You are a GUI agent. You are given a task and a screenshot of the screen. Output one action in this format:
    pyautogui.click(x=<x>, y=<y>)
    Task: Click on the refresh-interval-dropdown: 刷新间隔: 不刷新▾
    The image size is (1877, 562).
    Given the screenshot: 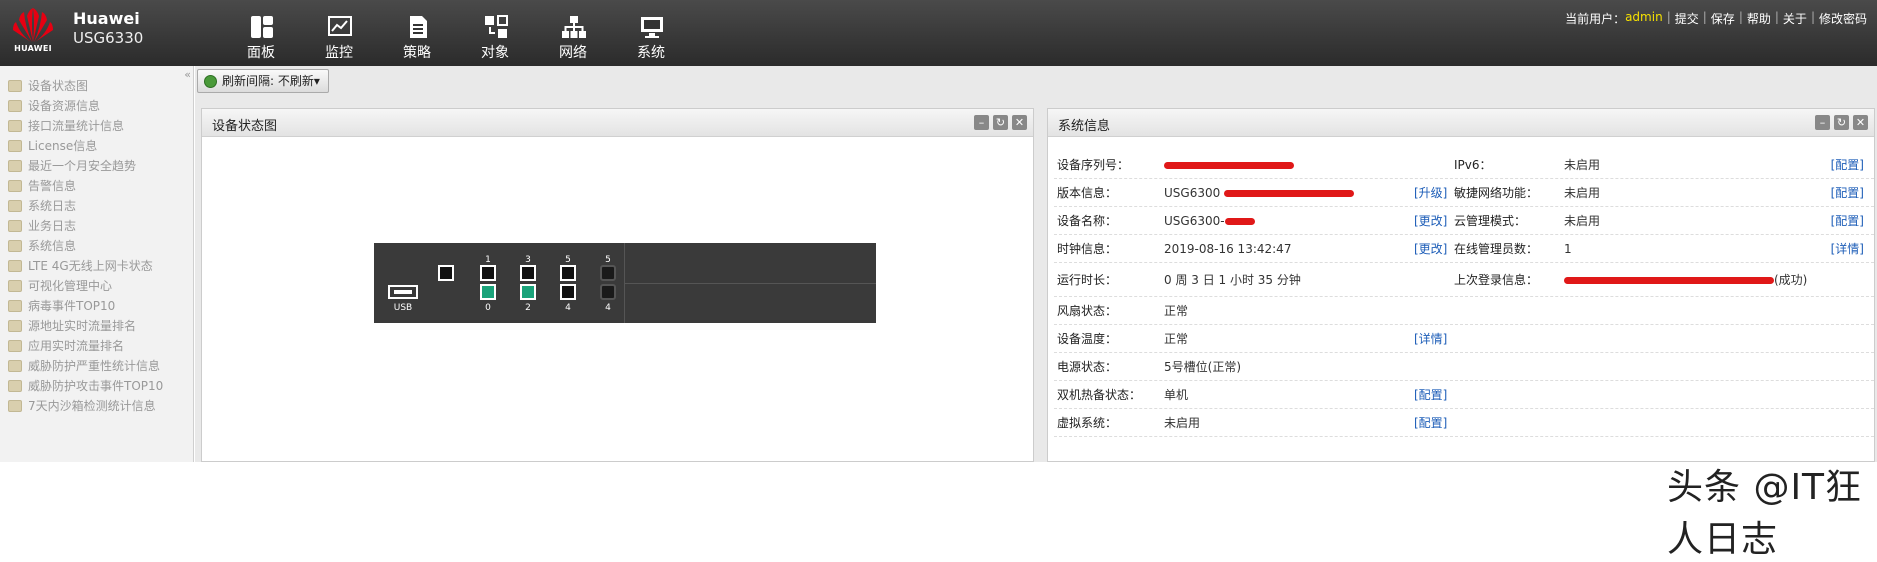 What is the action you would take?
    pyautogui.click(x=263, y=81)
    